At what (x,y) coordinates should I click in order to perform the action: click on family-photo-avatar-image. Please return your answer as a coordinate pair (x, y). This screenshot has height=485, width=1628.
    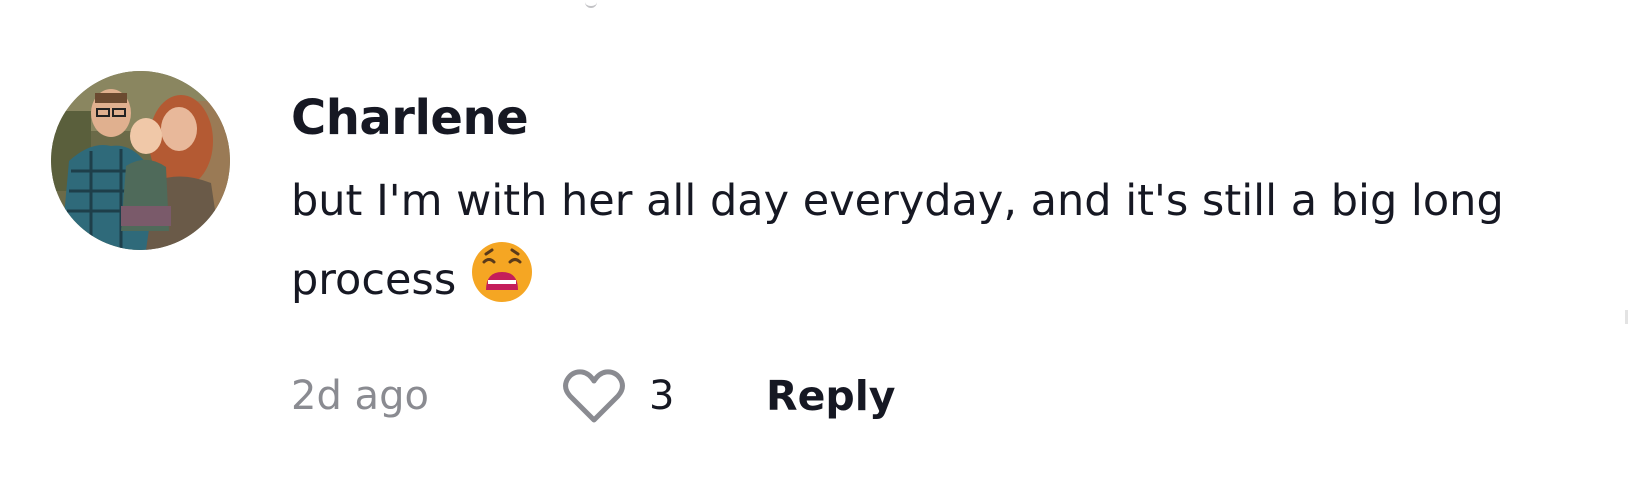
    Looking at the image, I should click on (140, 160).